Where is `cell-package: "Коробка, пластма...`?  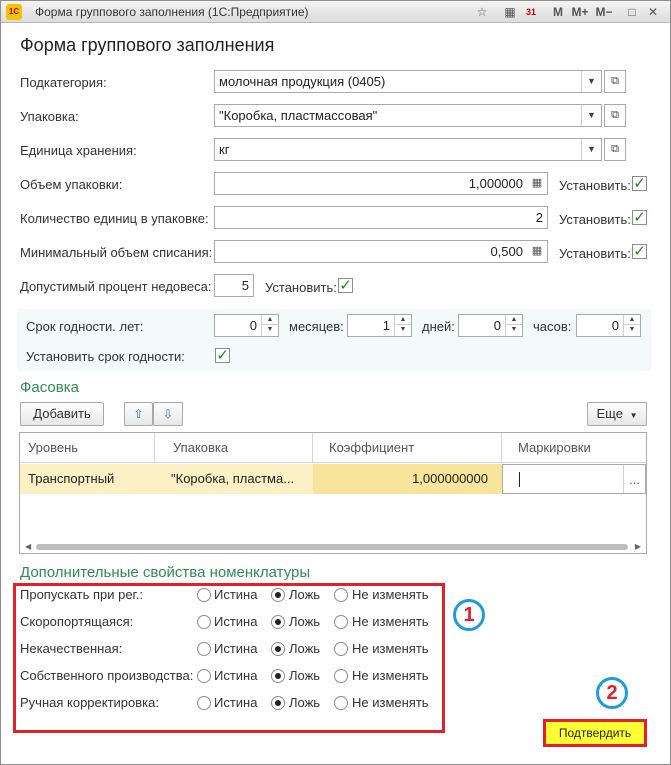 cell-package: "Коробка, пластма... is located at coordinates (234, 479).